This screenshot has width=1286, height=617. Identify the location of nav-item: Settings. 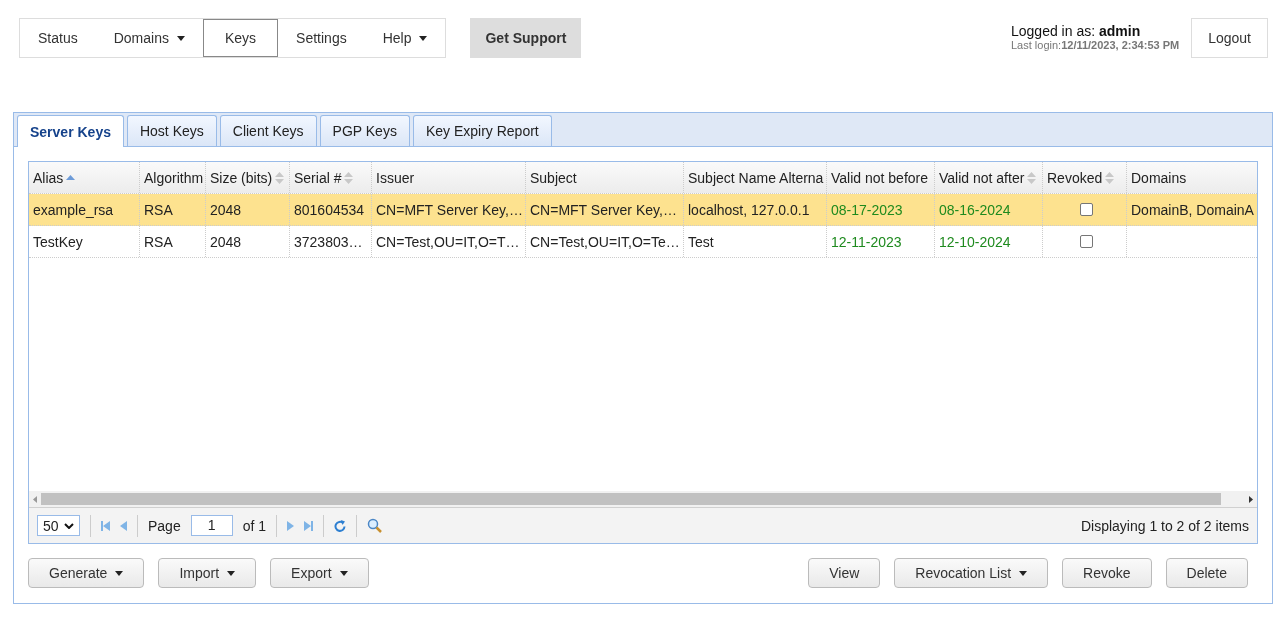
(321, 38).